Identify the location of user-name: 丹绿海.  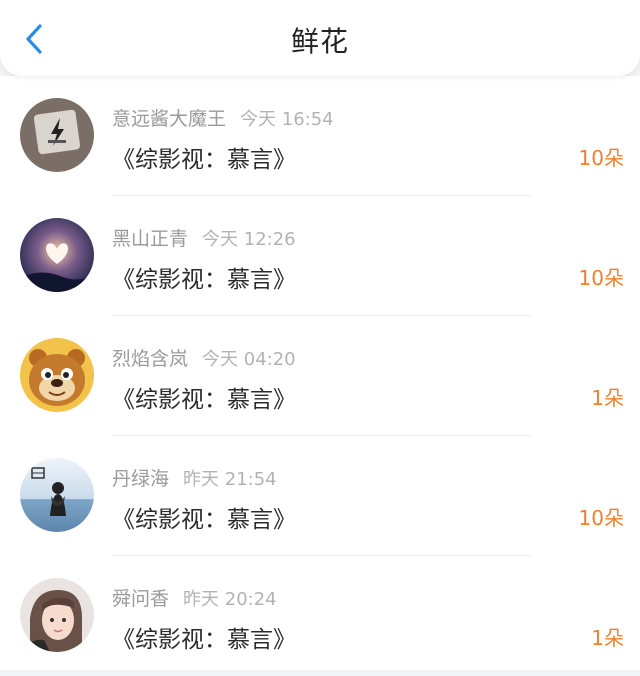
(140, 479).